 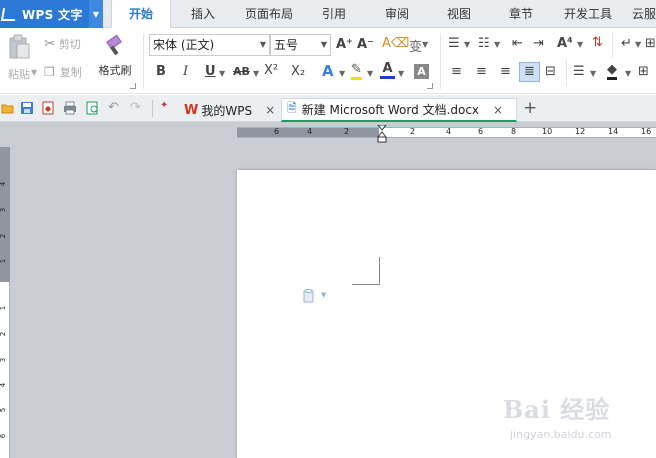 What do you see at coordinates (203, 14) in the screenshot?
I see `tab-insert: 插入` at bounding box center [203, 14].